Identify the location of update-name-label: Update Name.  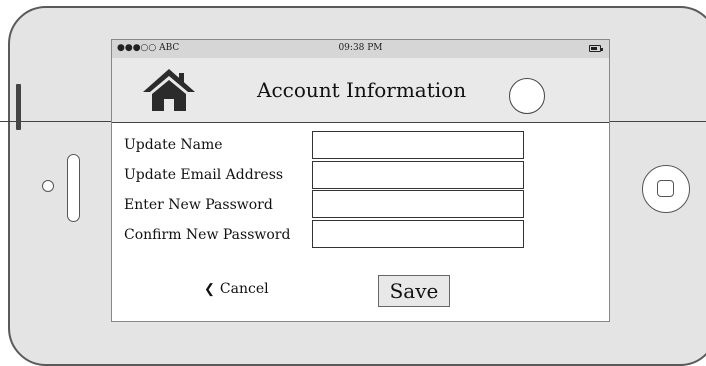
(173, 145).